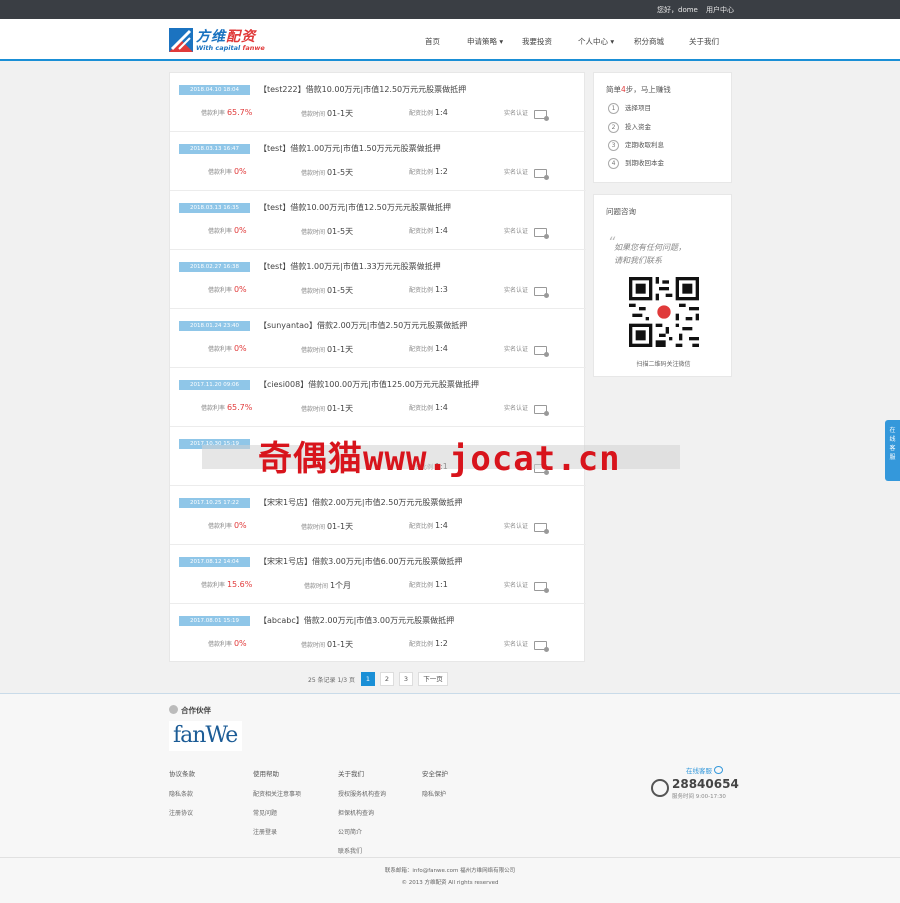 Image resolution: width=900 pixels, height=903 pixels. What do you see at coordinates (704, 41) in the screenshot?
I see `nav-about-us: 关于我们` at bounding box center [704, 41].